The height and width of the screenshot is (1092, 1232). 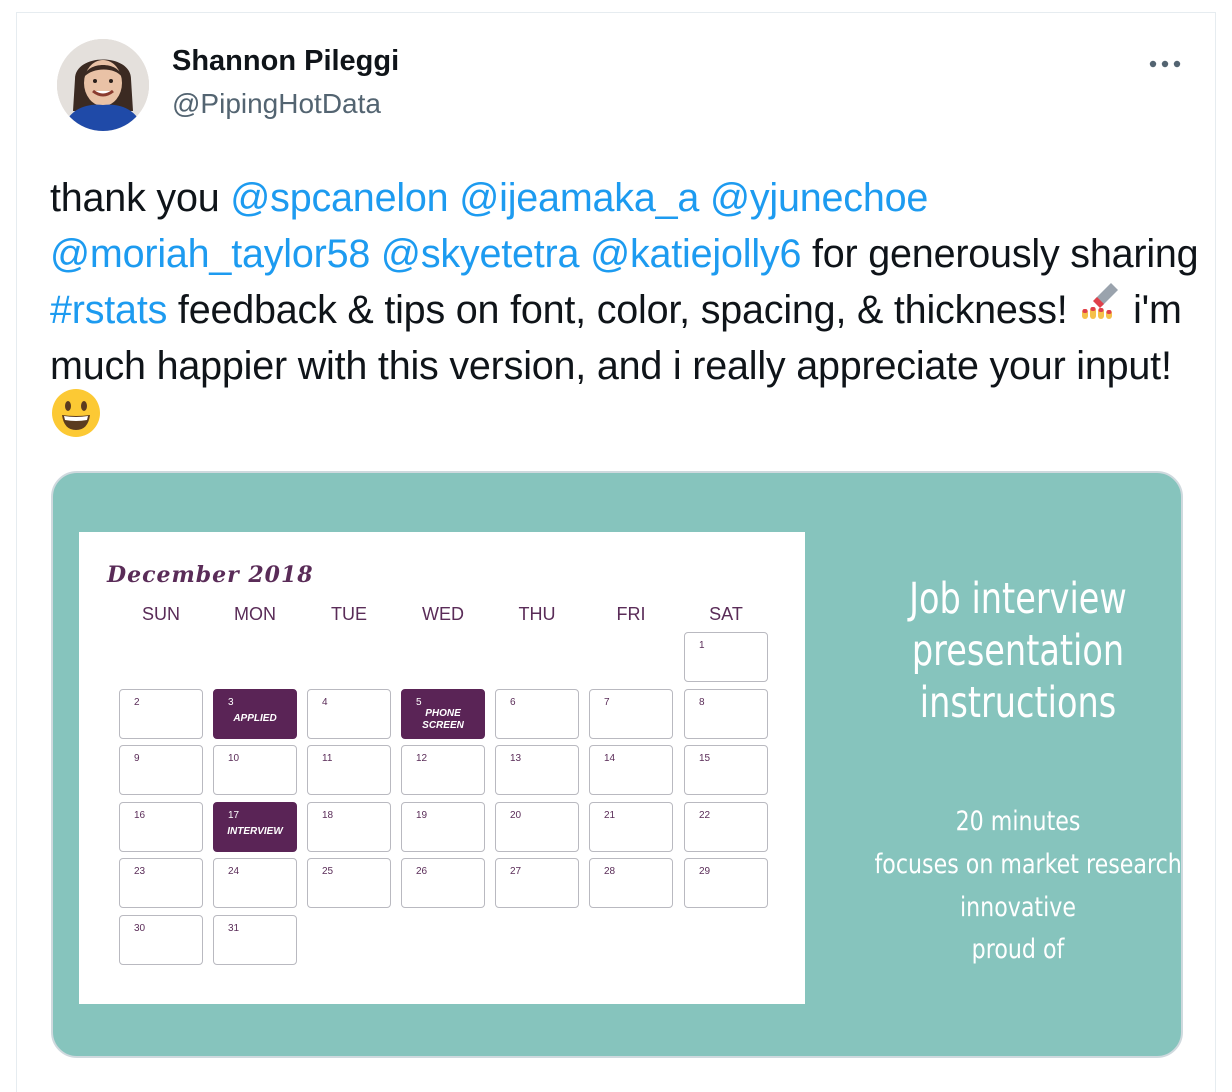 I want to click on calendar-day-cell: 6, so click(x=537, y=714).